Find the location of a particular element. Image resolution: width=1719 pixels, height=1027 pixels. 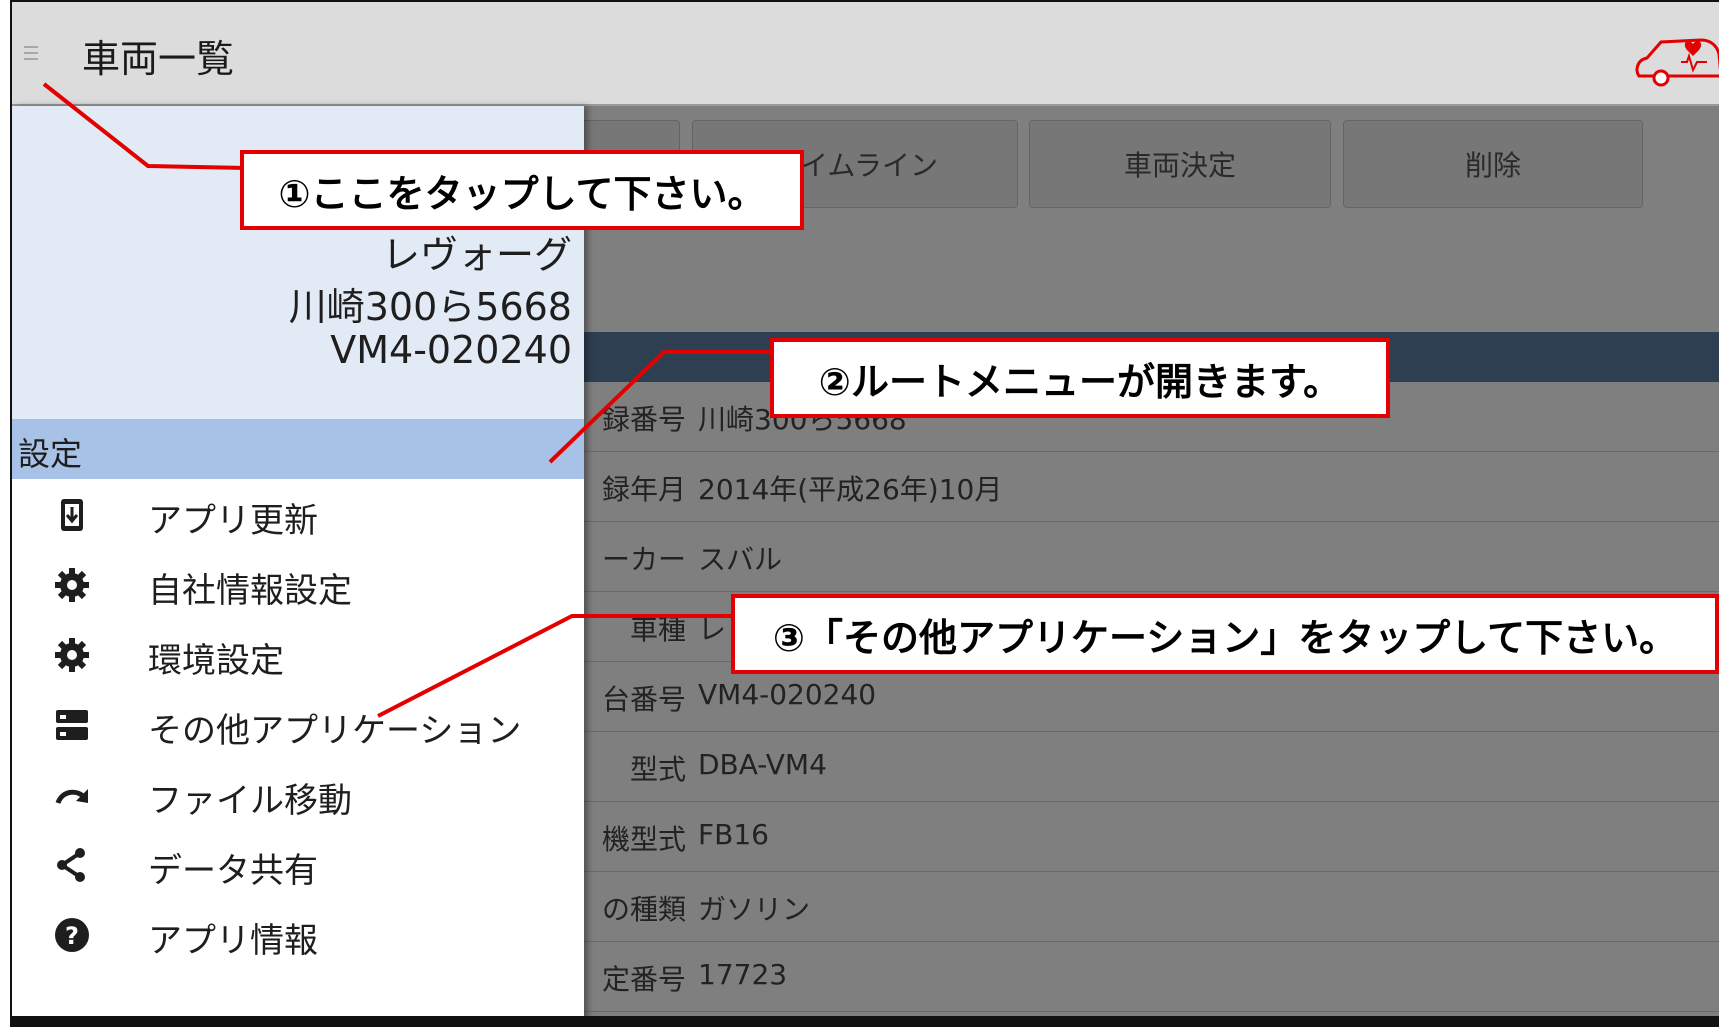

menu-item-data-share: データ共有 is located at coordinates (298, 866).